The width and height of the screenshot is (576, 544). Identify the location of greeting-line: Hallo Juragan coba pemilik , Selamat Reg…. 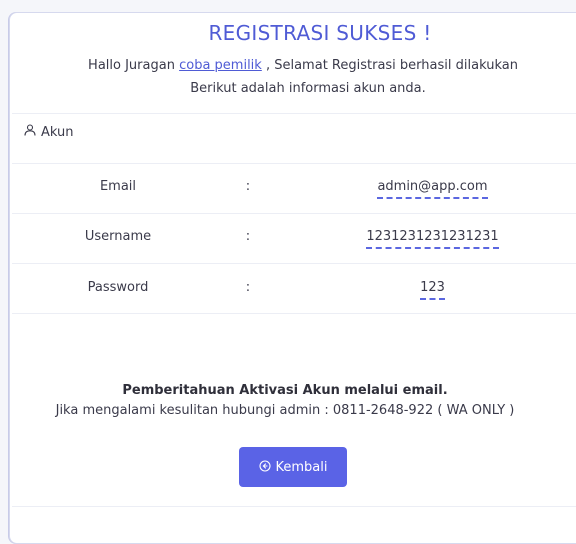
(288, 65).